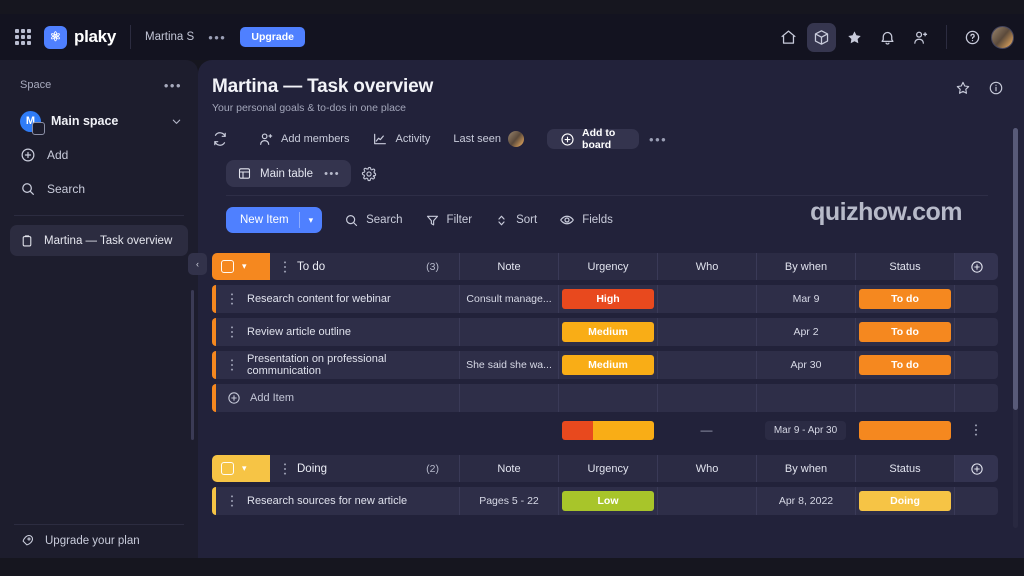  What do you see at coordinates (169, 37) in the screenshot?
I see `workspace-name: Martina S` at bounding box center [169, 37].